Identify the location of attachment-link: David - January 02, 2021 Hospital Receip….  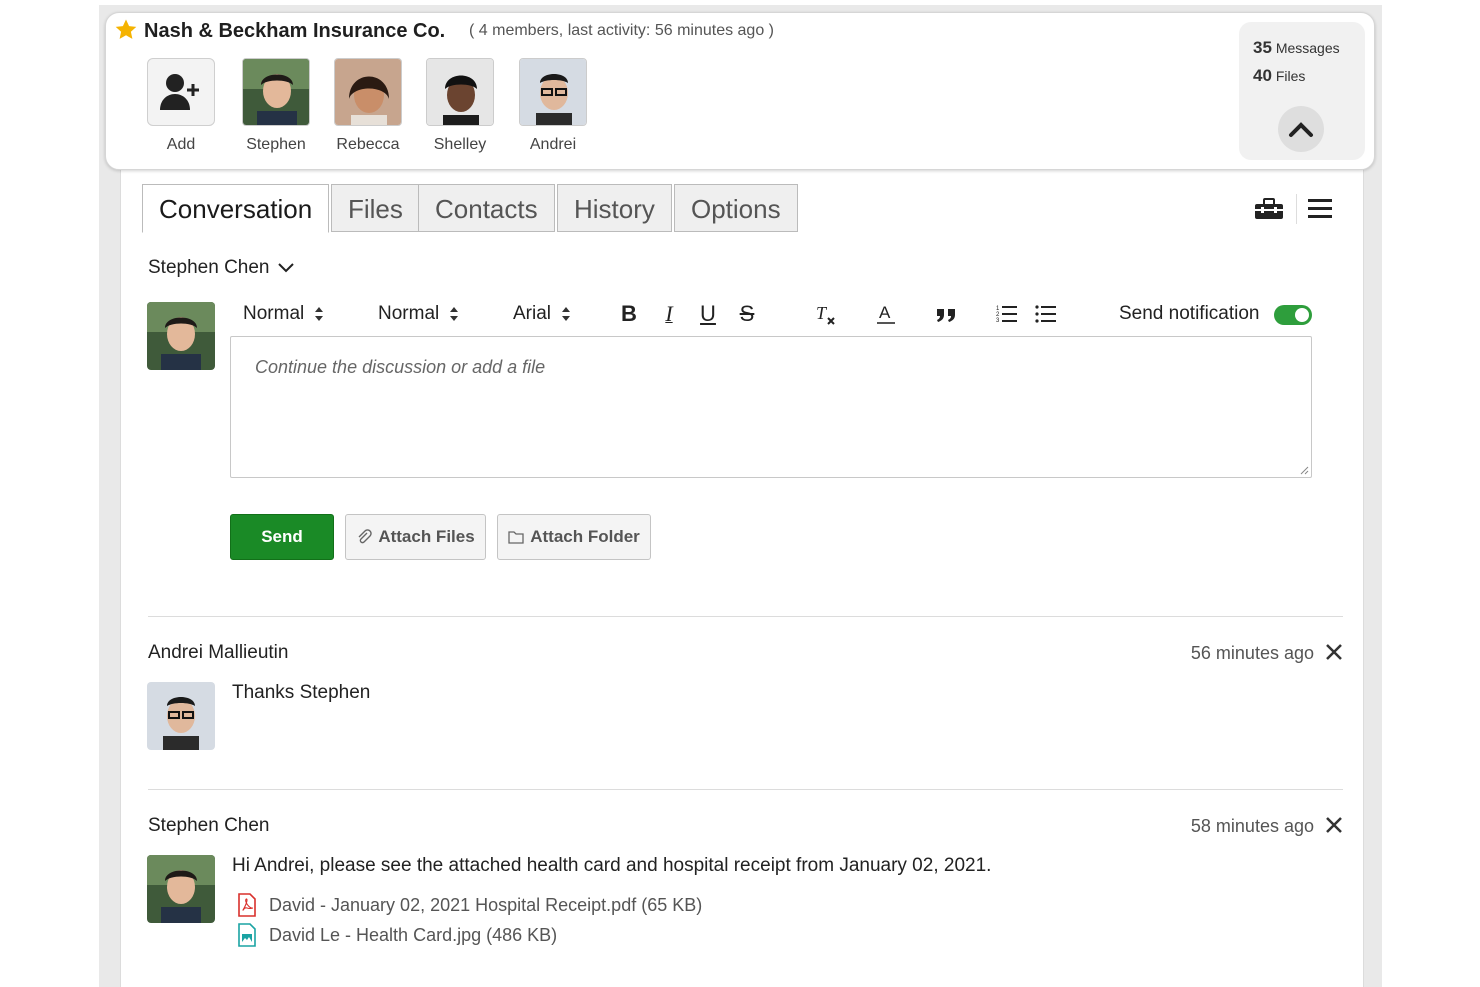
(469, 905).